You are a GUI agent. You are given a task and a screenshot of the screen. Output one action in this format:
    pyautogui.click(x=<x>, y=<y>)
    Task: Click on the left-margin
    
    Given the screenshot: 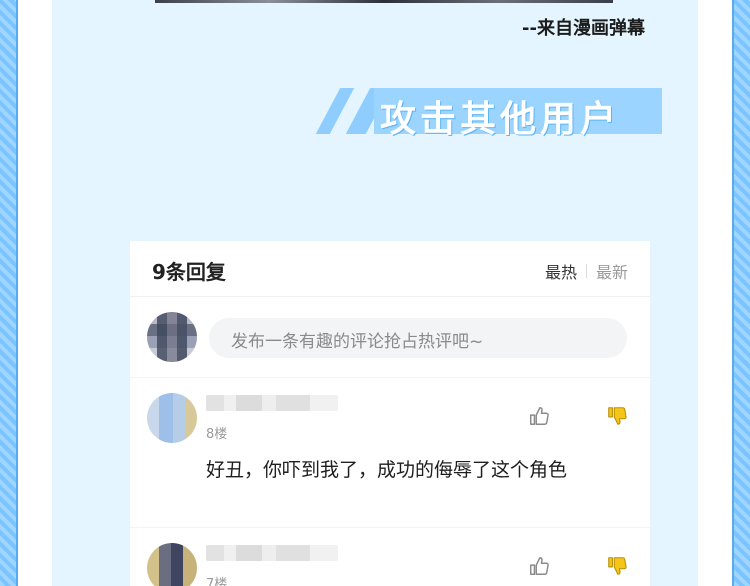 What is the action you would take?
    pyautogui.click(x=35, y=293)
    